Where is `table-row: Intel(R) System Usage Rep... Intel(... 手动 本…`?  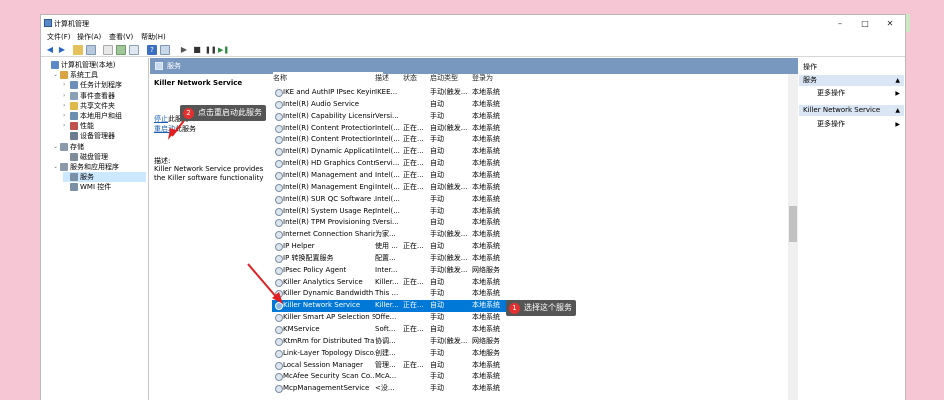
table-row: Intel(R) System Usage Rep... Intel(... 手动 本… is located at coordinates (392, 212).